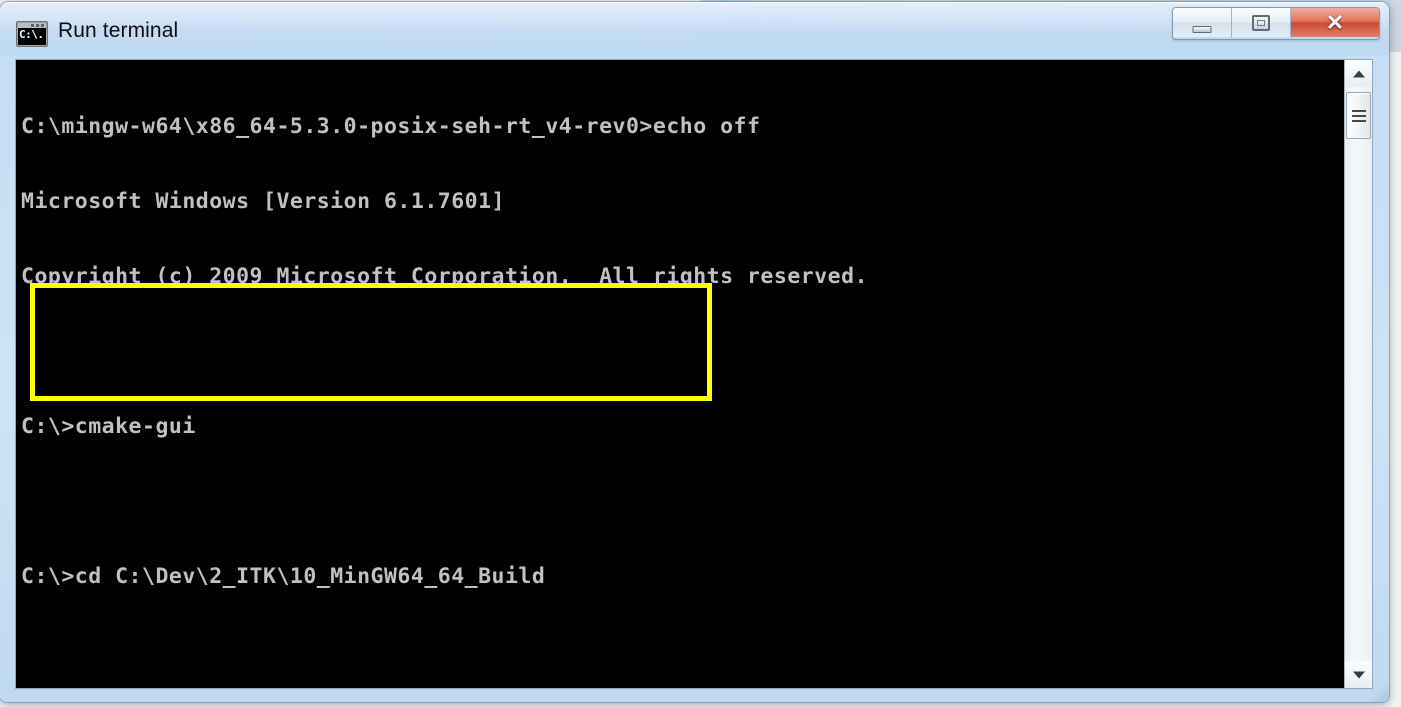 This screenshot has height=707, width=1401. I want to click on close-button: ✕, so click(1335, 22).